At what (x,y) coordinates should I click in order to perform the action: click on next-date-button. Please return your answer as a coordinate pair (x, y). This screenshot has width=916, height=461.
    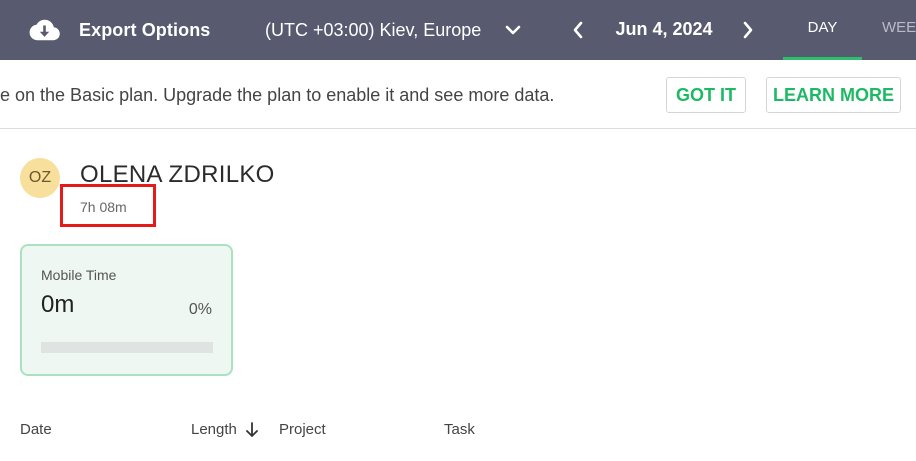
    Looking at the image, I should click on (748, 30).